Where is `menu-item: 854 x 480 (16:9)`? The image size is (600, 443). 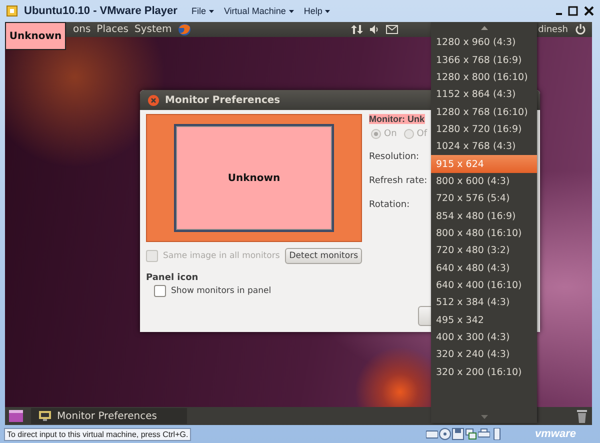 menu-item: 854 x 480 (16:9) is located at coordinates (484, 216).